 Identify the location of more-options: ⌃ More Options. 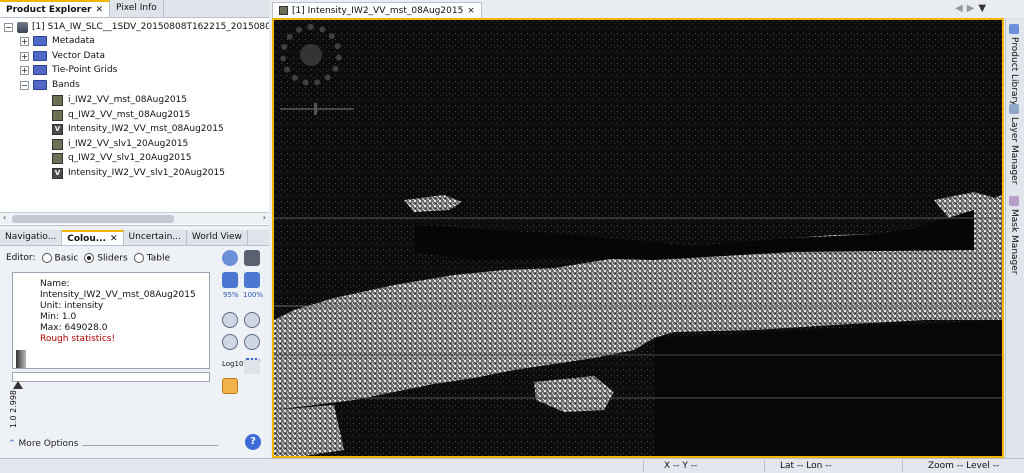
(43, 444).